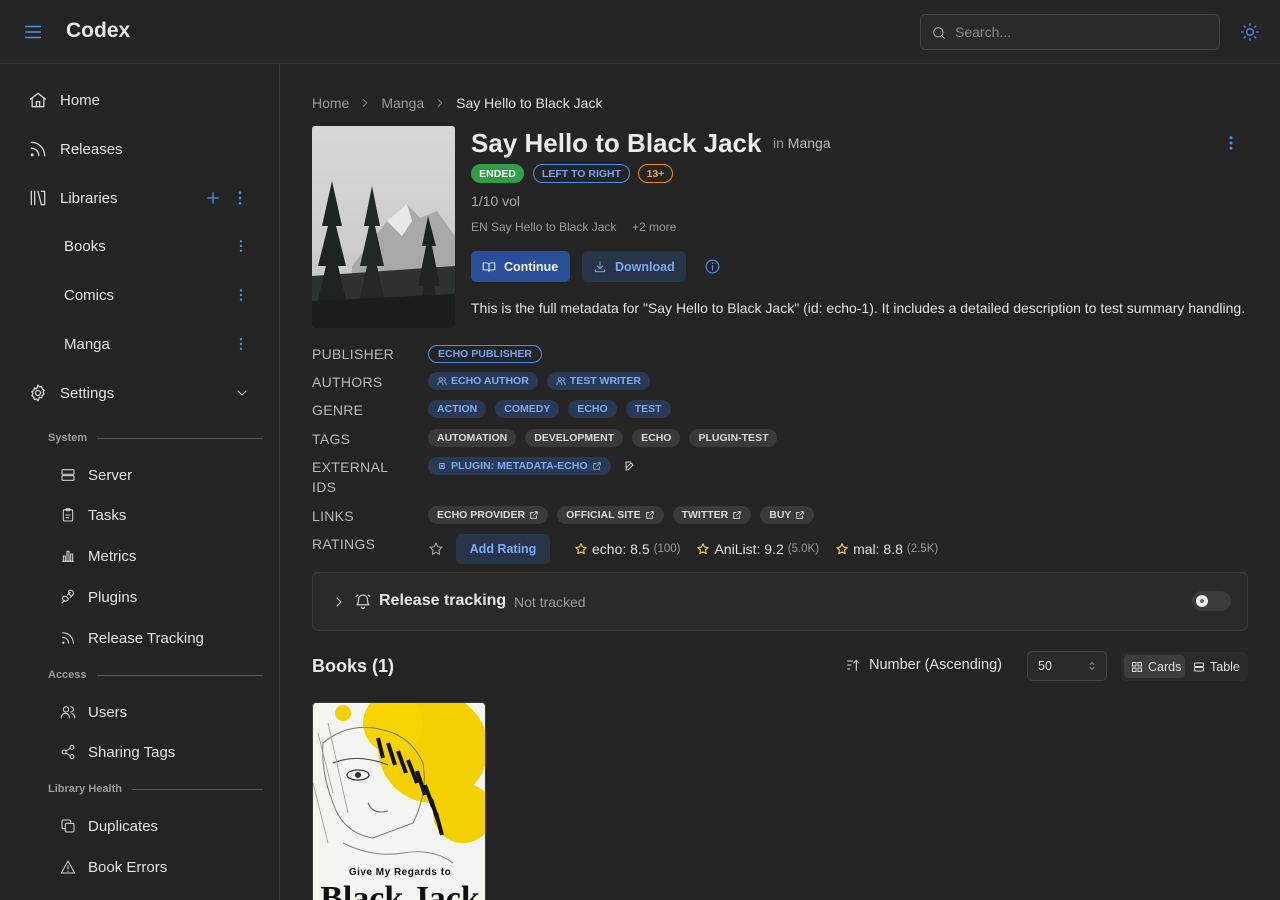 Image resolution: width=1280 pixels, height=900 pixels. I want to click on external-id-chip: PLUGIN: METADATA-ECHO, so click(519, 466).